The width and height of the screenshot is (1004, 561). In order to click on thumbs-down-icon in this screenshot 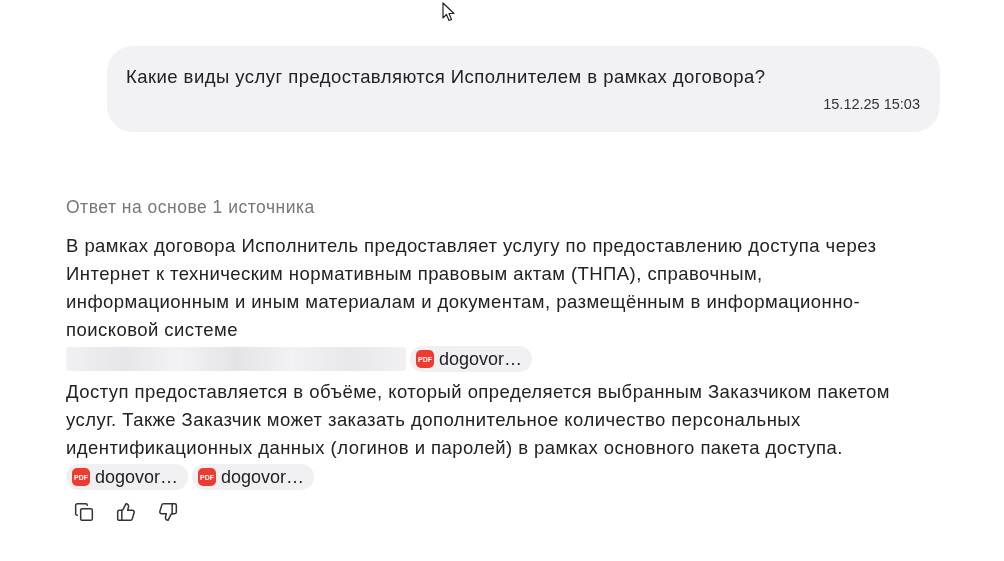, I will do `click(168, 512)`.